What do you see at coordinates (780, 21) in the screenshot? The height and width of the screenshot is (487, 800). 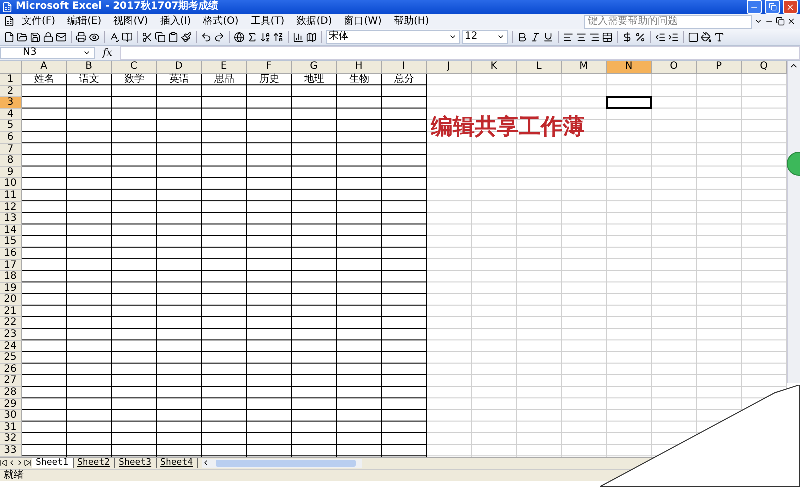 I see `restore-icon` at bounding box center [780, 21].